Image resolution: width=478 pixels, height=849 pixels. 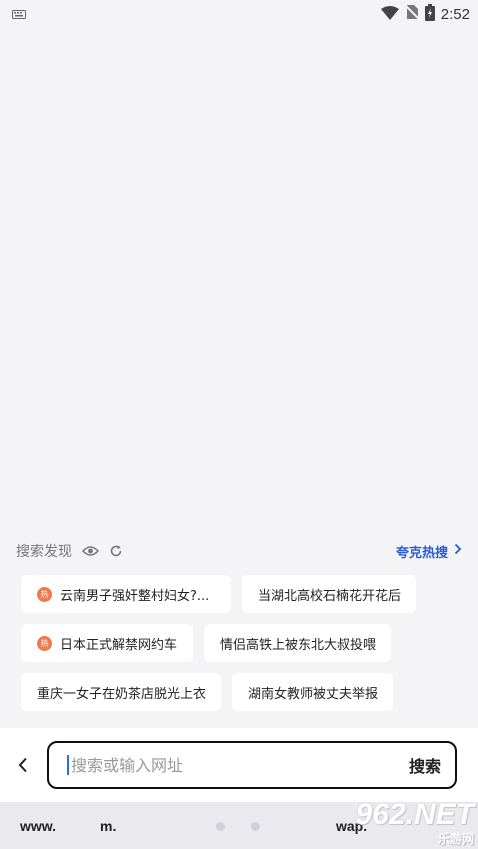 I want to click on back-button, so click(x=23, y=765).